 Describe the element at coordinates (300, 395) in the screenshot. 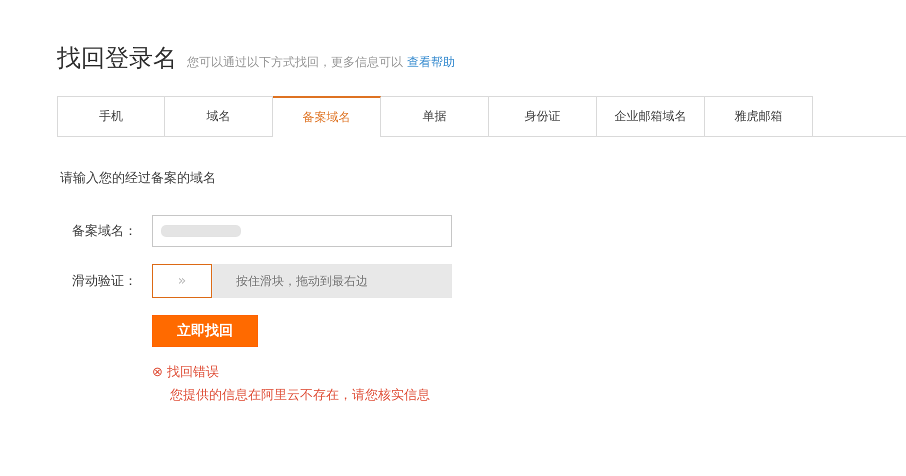

I see `error-message: 您提供的信息在阿里云不存在，请您核实信息` at that location.